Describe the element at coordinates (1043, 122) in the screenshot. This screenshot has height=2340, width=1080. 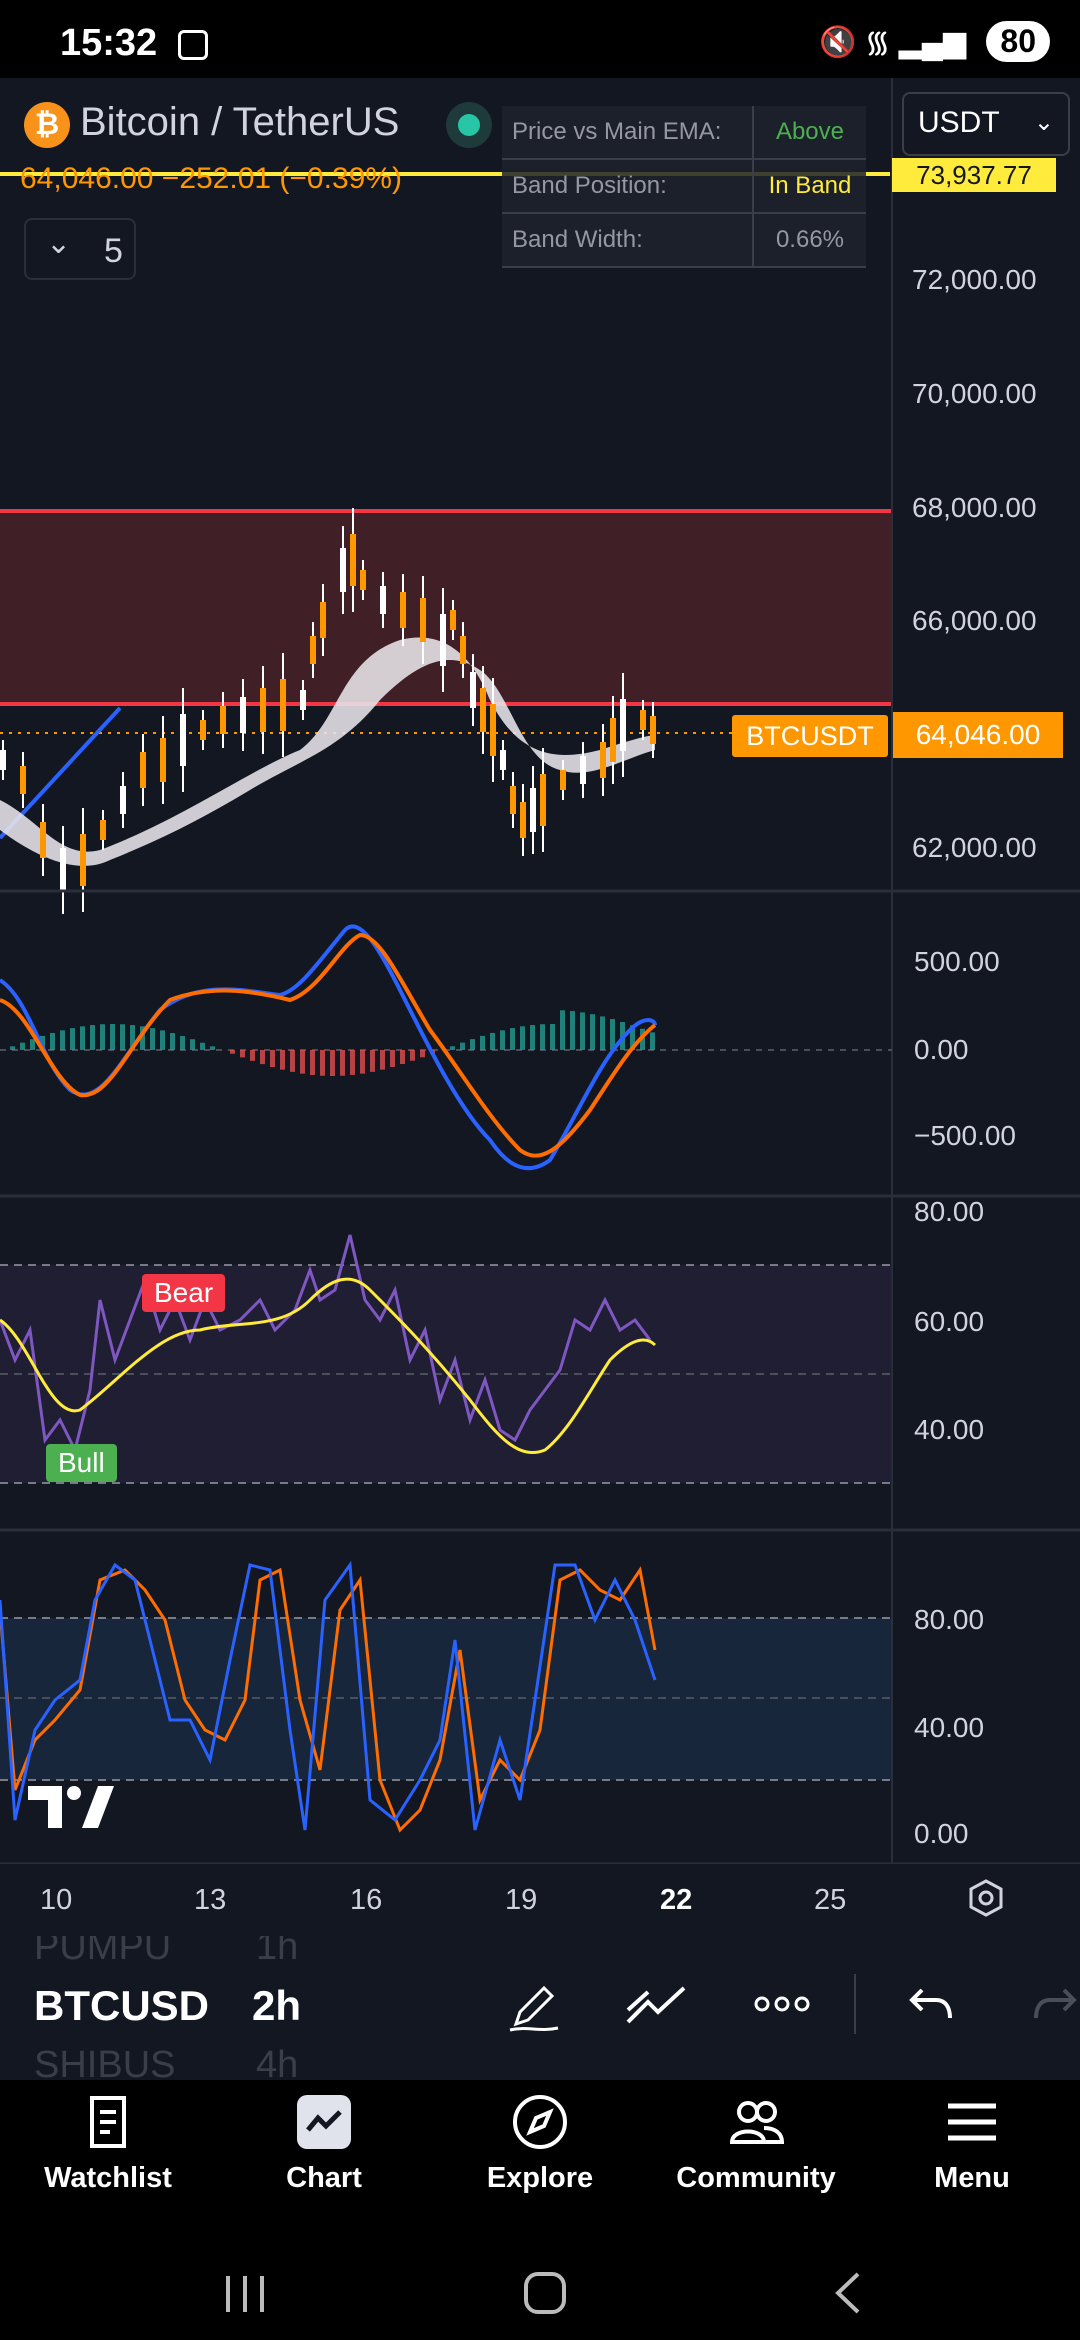
I see `chevron-down-icon: ⌄` at that location.